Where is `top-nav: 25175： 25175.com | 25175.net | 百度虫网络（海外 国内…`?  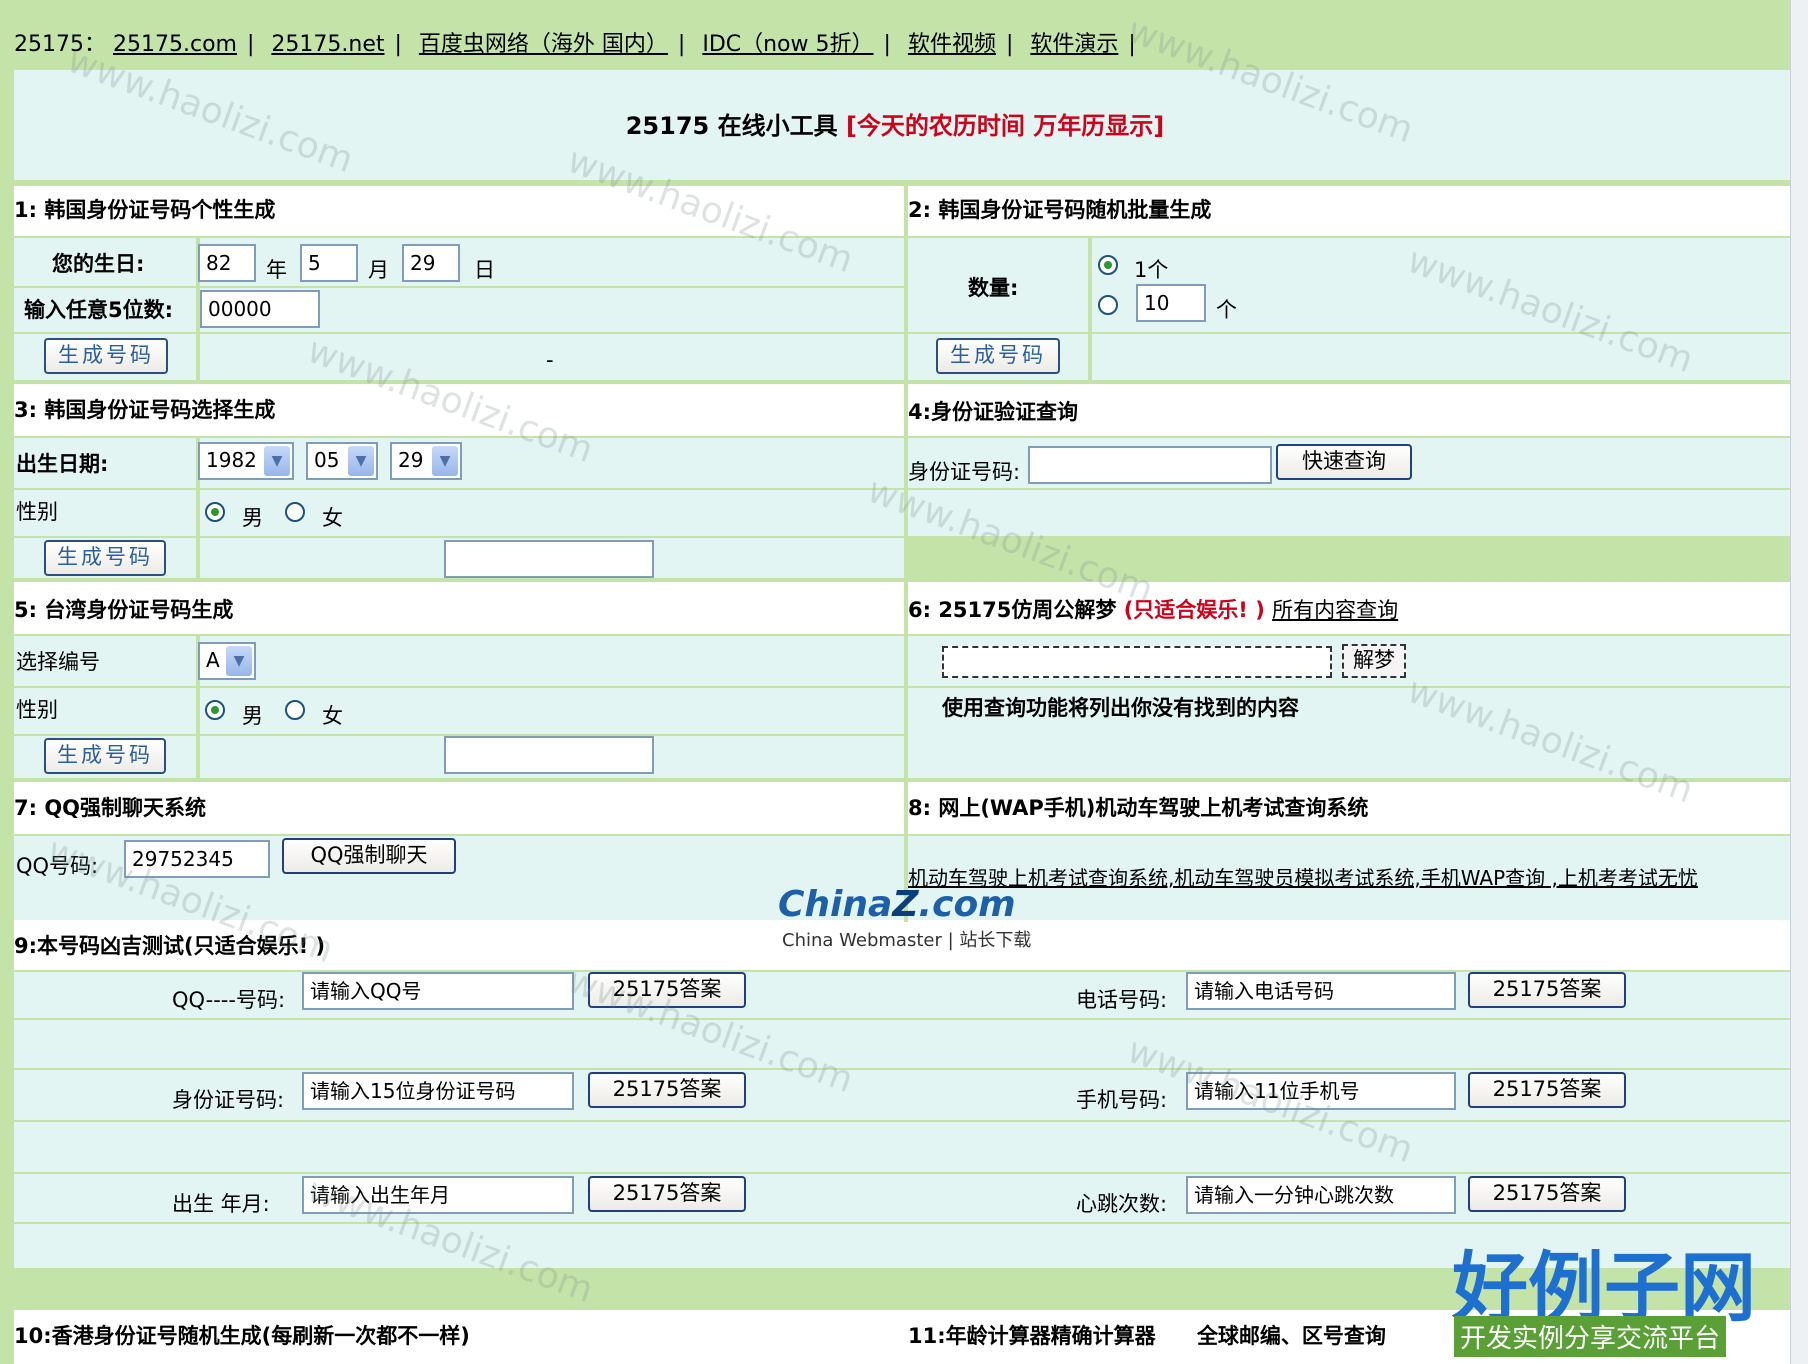
top-nav: 25175： 25175.com | 25175.net | 百度虫网络（海外 国内… is located at coordinates (575, 44).